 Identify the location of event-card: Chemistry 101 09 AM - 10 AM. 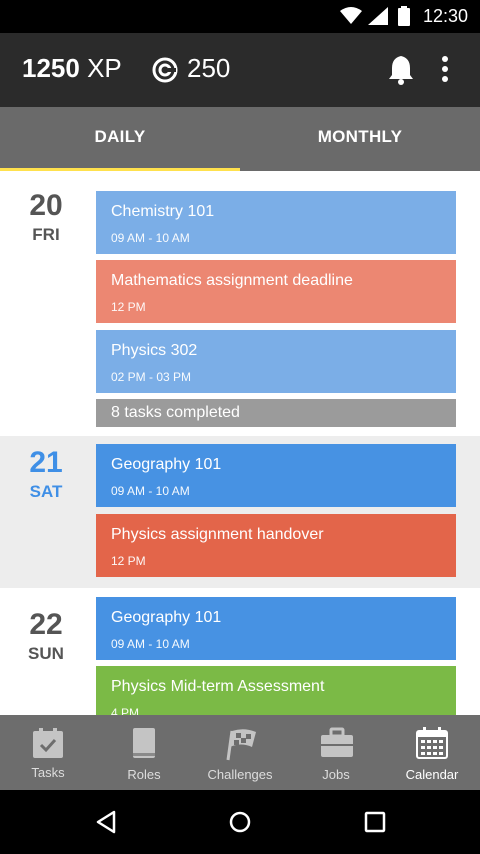
(276, 222).